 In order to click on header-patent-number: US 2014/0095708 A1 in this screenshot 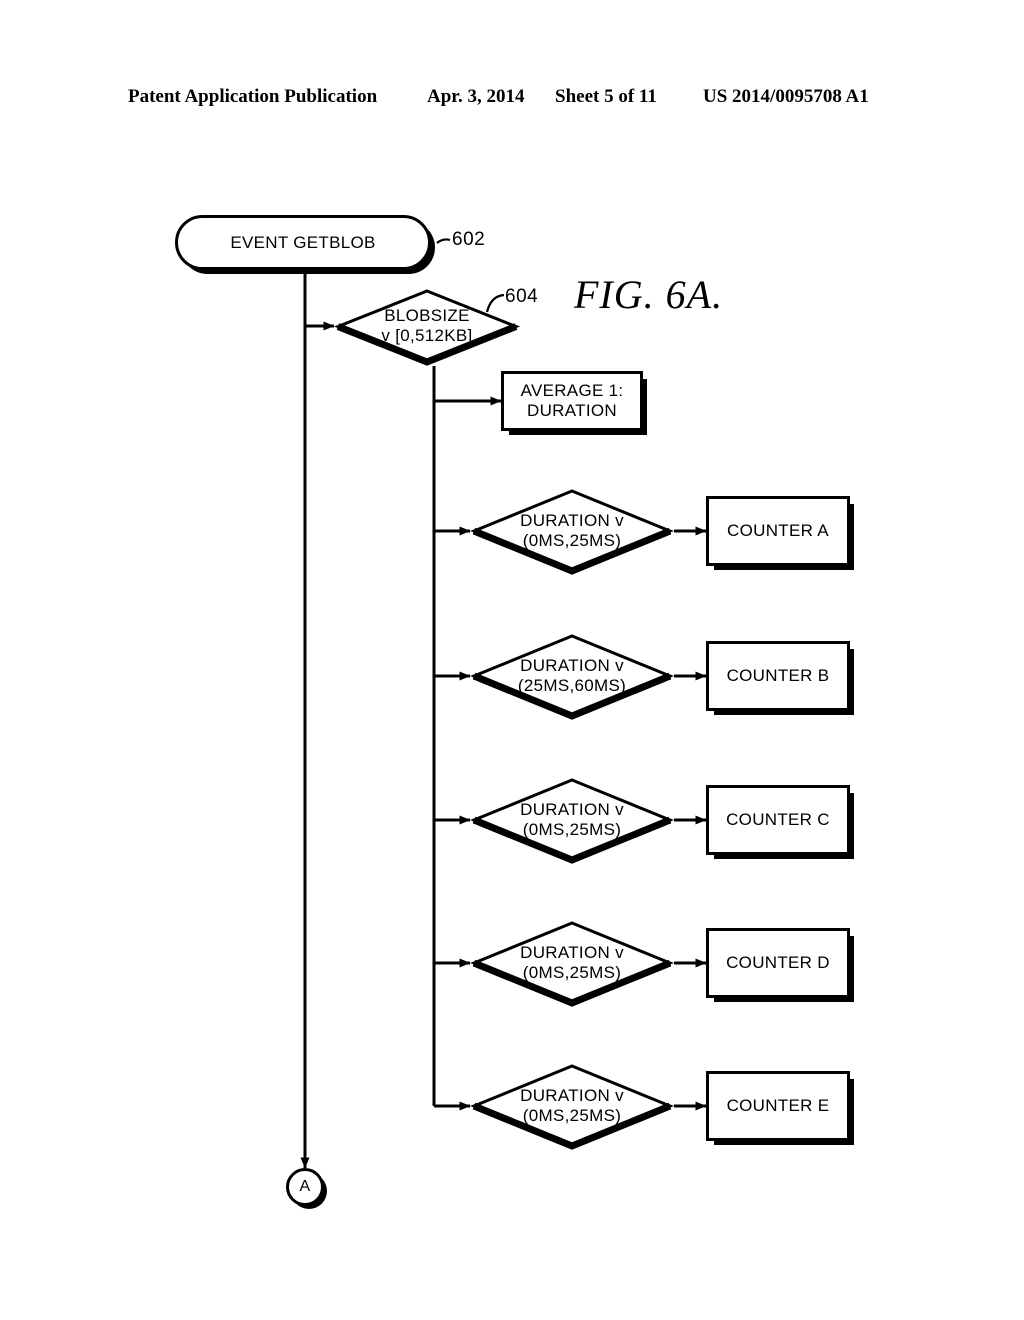, I will do `click(786, 96)`.